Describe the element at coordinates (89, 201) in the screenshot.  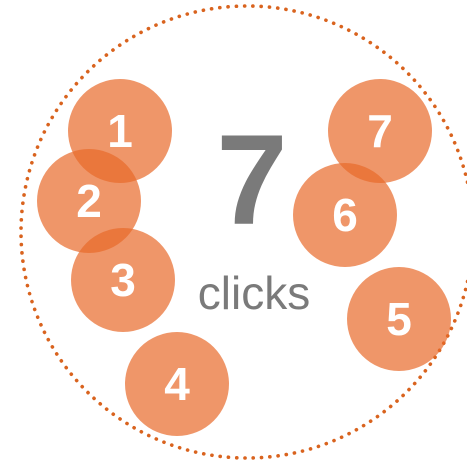
I see `click-label-2: 2` at that location.